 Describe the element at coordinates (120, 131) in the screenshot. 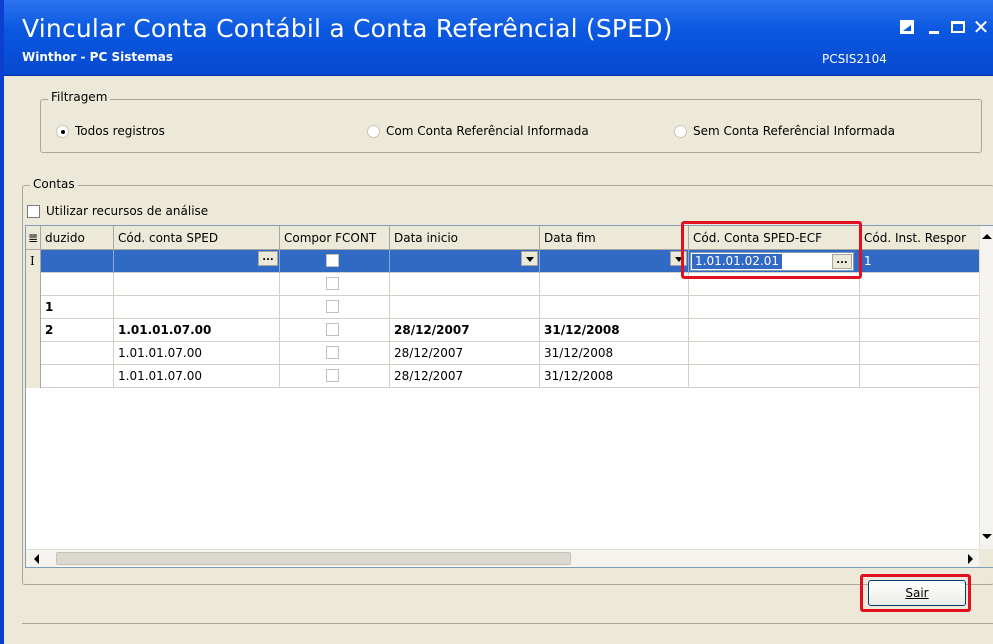

I see `radio-label: Todos registros` at that location.